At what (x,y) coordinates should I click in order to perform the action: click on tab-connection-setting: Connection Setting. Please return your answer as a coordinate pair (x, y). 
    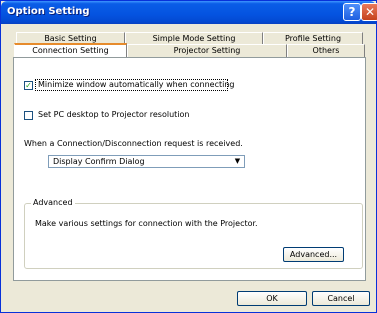
    Looking at the image, I should click on (70, 50).